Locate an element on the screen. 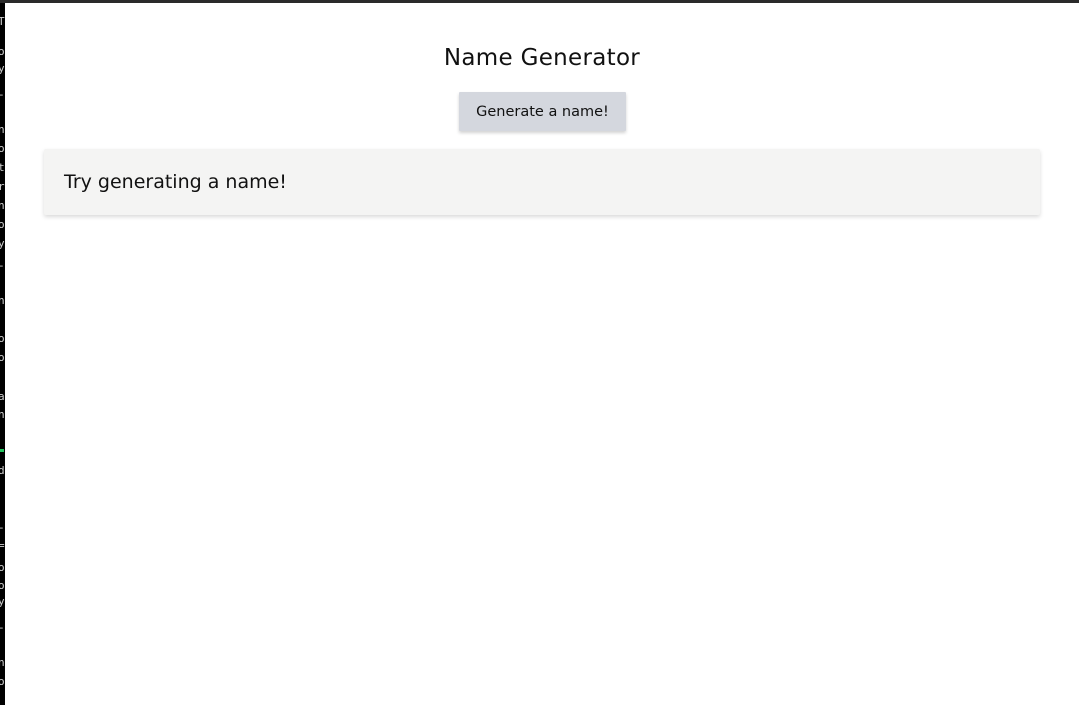 This screenshot has height=705, width=1079. result-card: Try generating a name! is located at coordinates (542, 182).